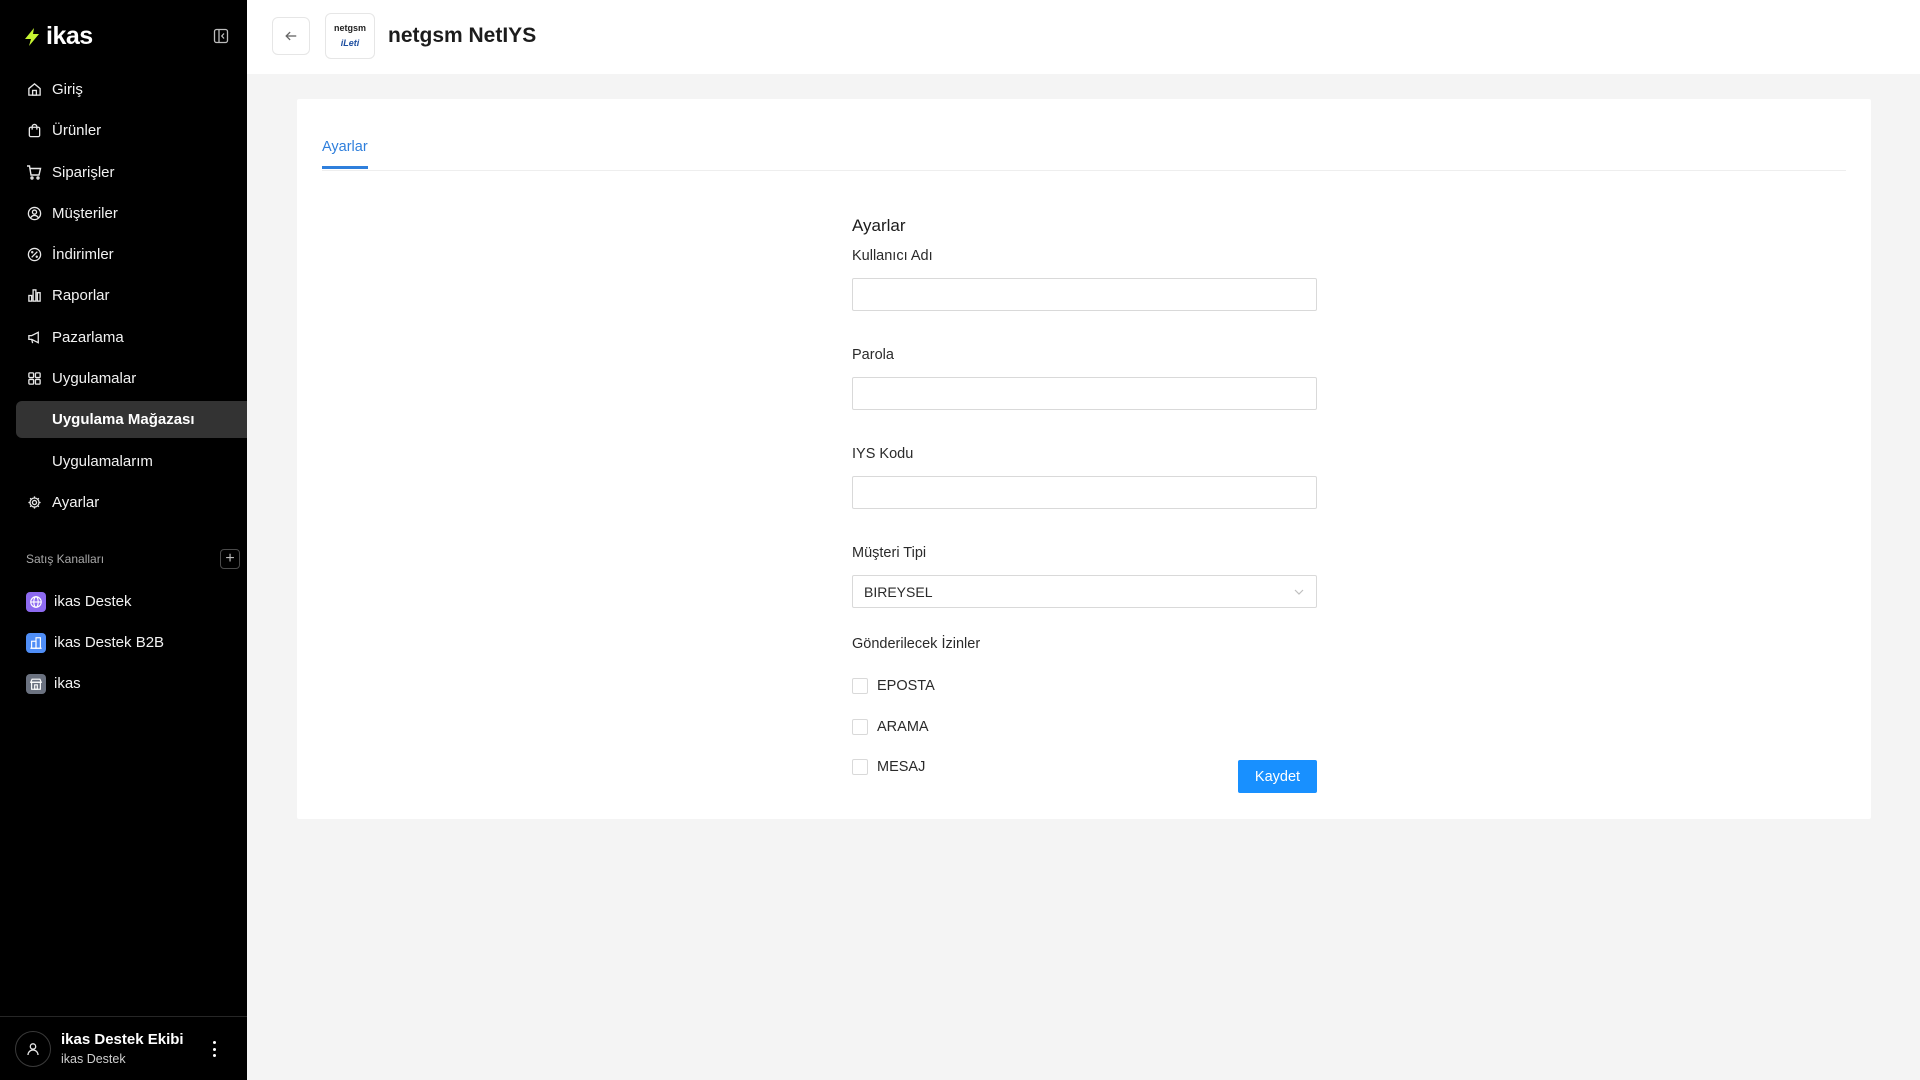 The width and height of the screenshot is (1920, 1080). I want to click on sidebar-item-label: İndirimler, so click(83, 255).